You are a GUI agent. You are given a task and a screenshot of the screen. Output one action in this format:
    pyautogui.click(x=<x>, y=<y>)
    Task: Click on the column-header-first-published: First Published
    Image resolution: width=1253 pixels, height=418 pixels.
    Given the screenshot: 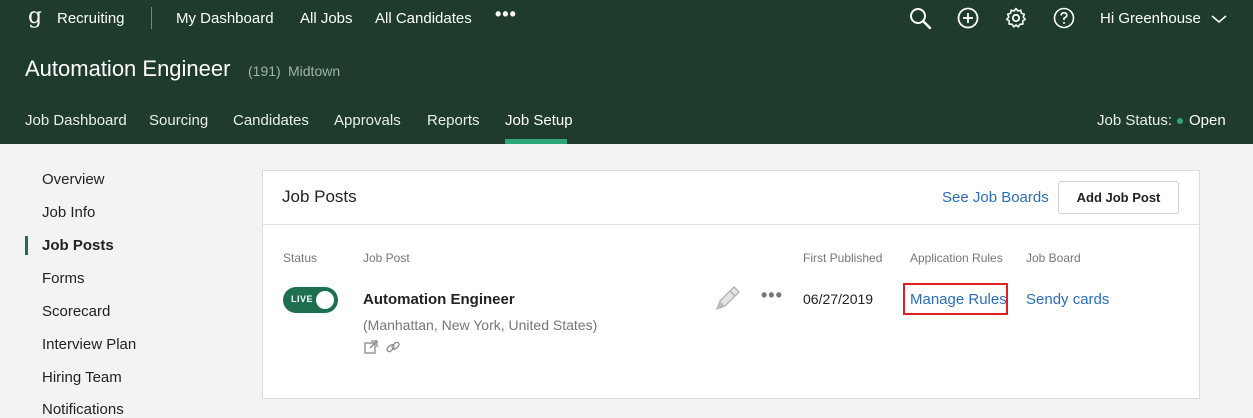 What is the action you would take?
    pyautogui.click(x=843, y=258)
    